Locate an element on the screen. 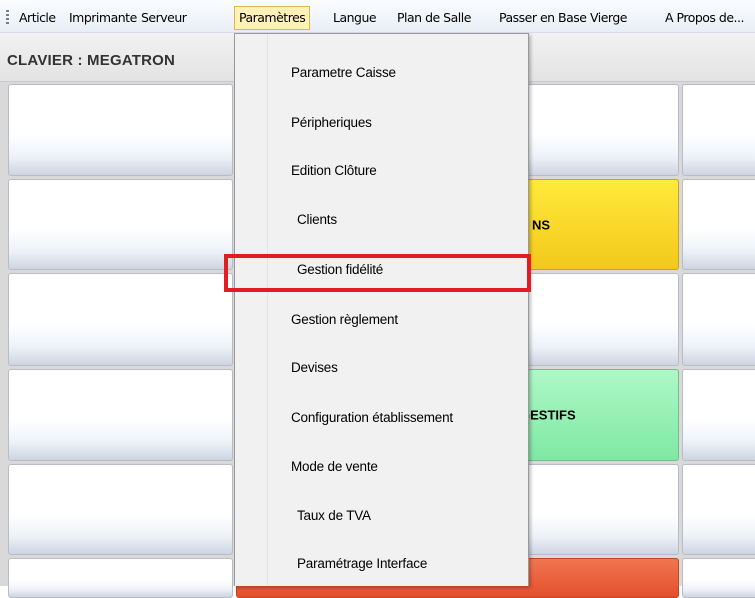  menu-imprimante: Imprimante is located at coordinates (103, 18).